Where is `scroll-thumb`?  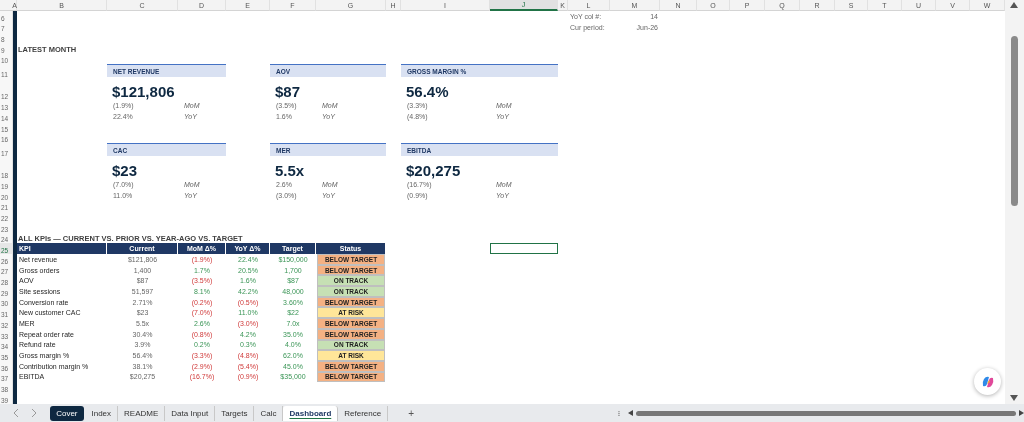 scroll-thumb is located at coordinates (1014, 121).